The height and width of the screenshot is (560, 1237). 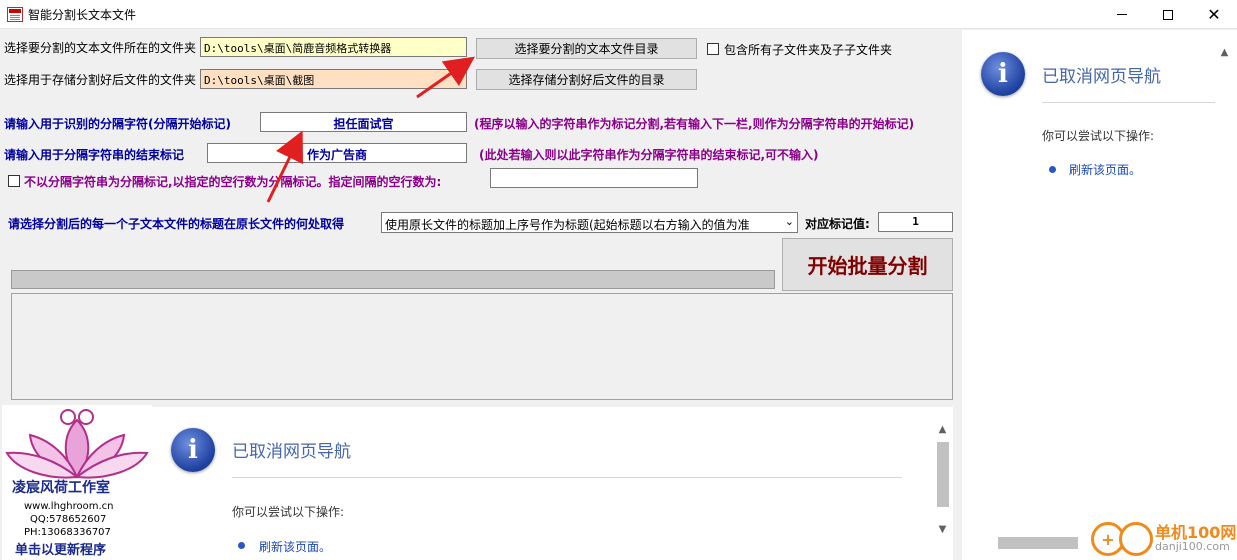 What do you see at coordinates (67, 532) in the screenshot?
I see `logo-phone: PH:13068336707` at bounding box center [67, 532].